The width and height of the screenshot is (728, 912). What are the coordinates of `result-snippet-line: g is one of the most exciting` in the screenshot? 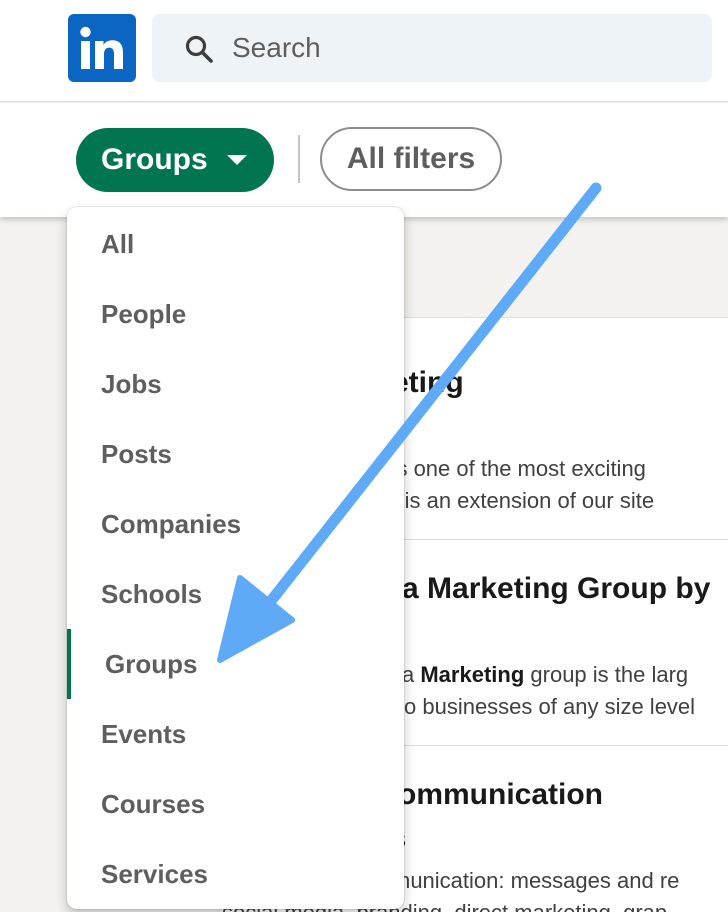 It's located at (509, 469).